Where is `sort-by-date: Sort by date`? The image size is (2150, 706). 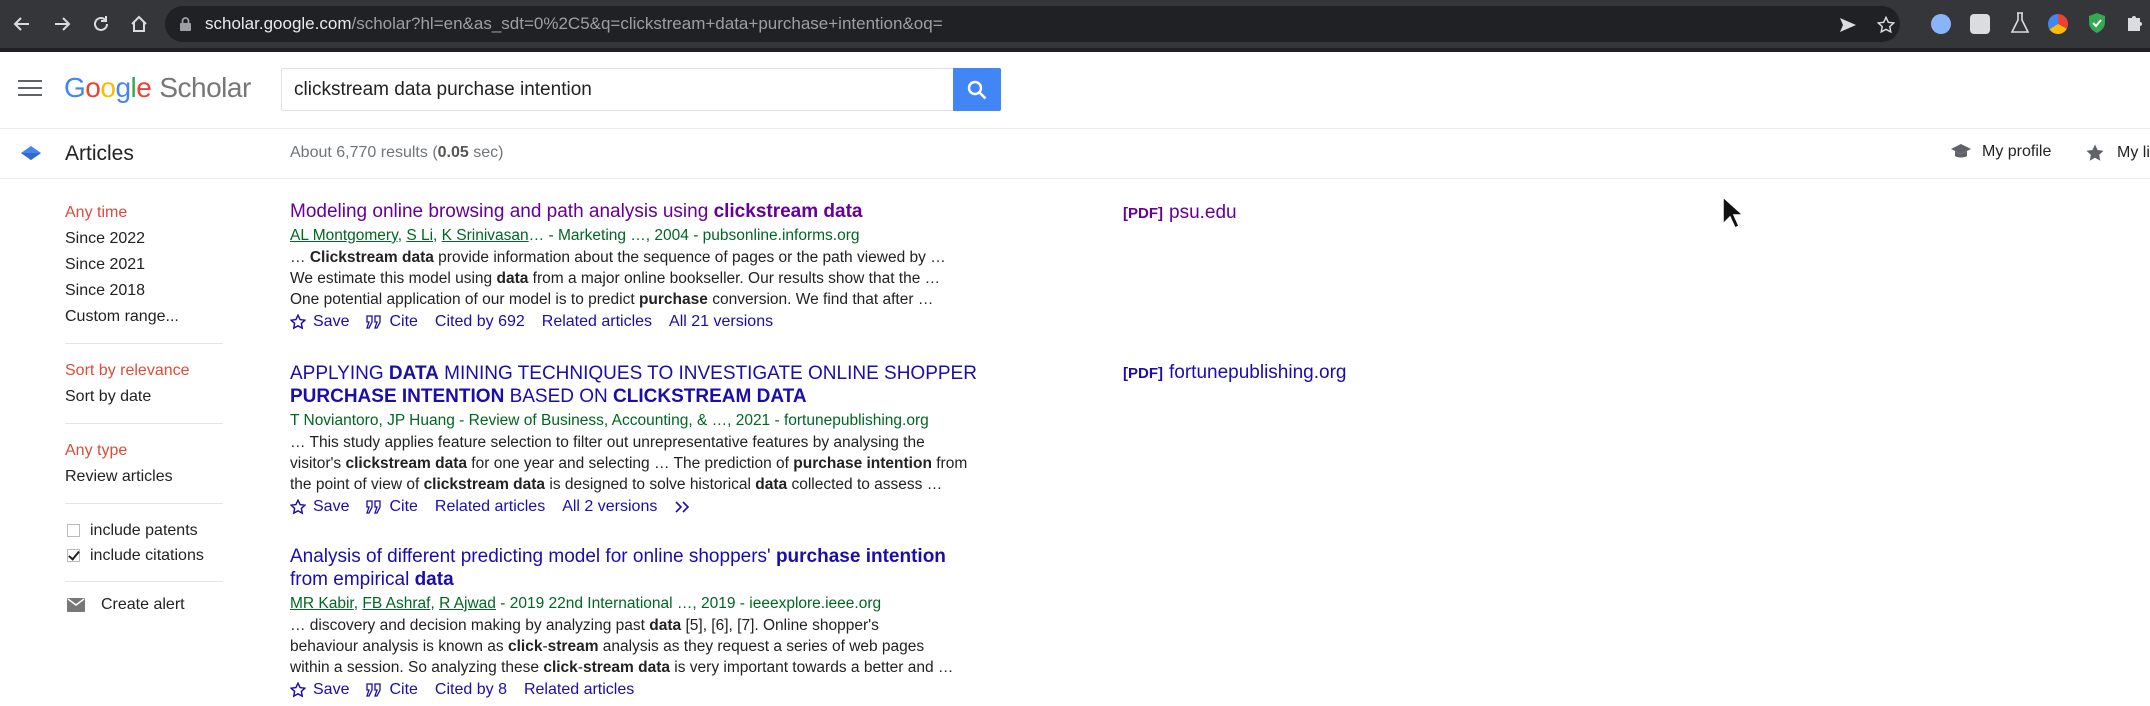 sort-by-date: Sort by date is located at coordinates (145, 397).